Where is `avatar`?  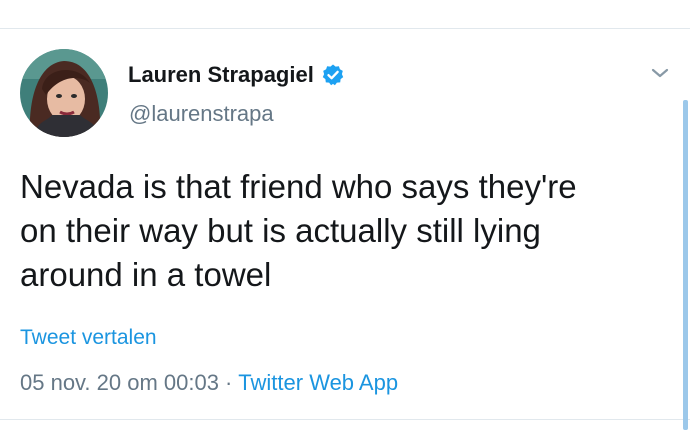
avatar is located at coordinates (64, 93).